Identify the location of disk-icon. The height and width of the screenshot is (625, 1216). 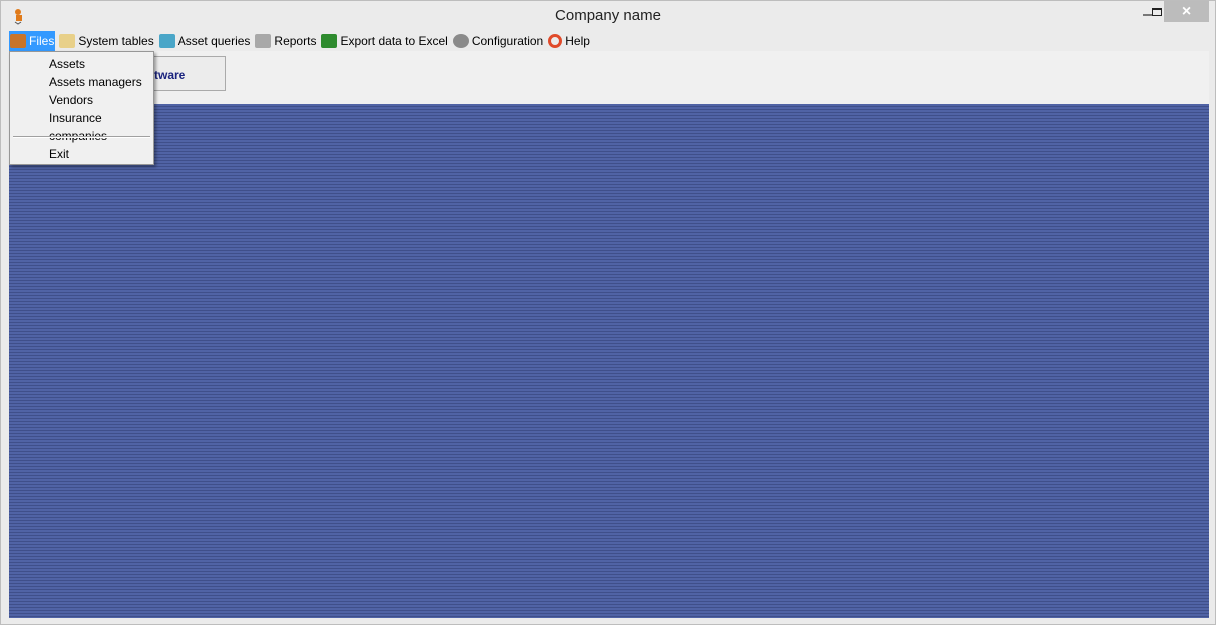
(460, 41).